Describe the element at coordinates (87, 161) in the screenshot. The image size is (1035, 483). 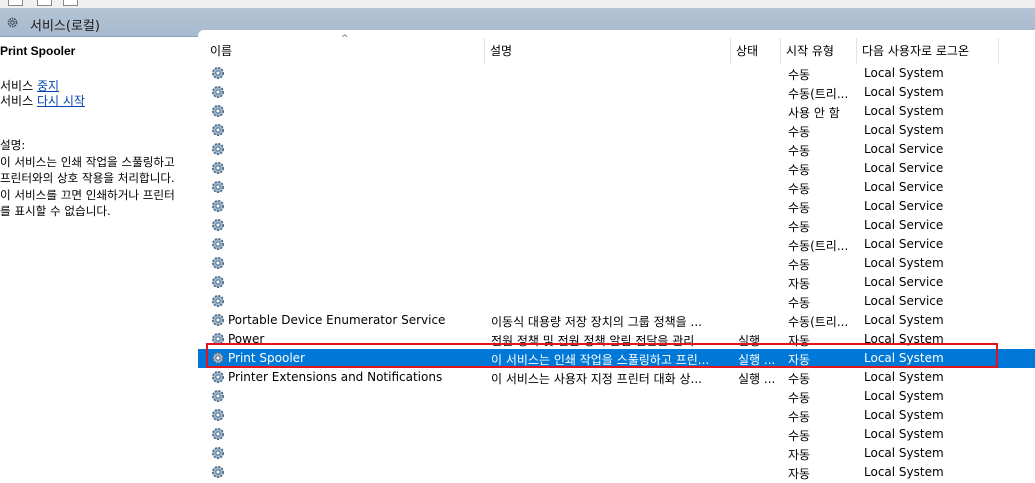
I see `description-line: 이 서비스는 인쇄 작업을 스풀링하고` at that location.